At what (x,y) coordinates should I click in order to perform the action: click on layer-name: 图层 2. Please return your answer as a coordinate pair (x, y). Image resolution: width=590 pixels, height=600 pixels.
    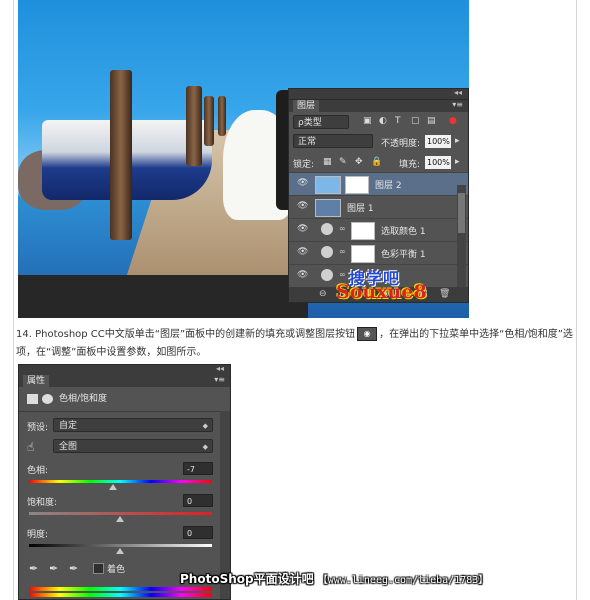
    Looking at the image, I should click on (388, 186).